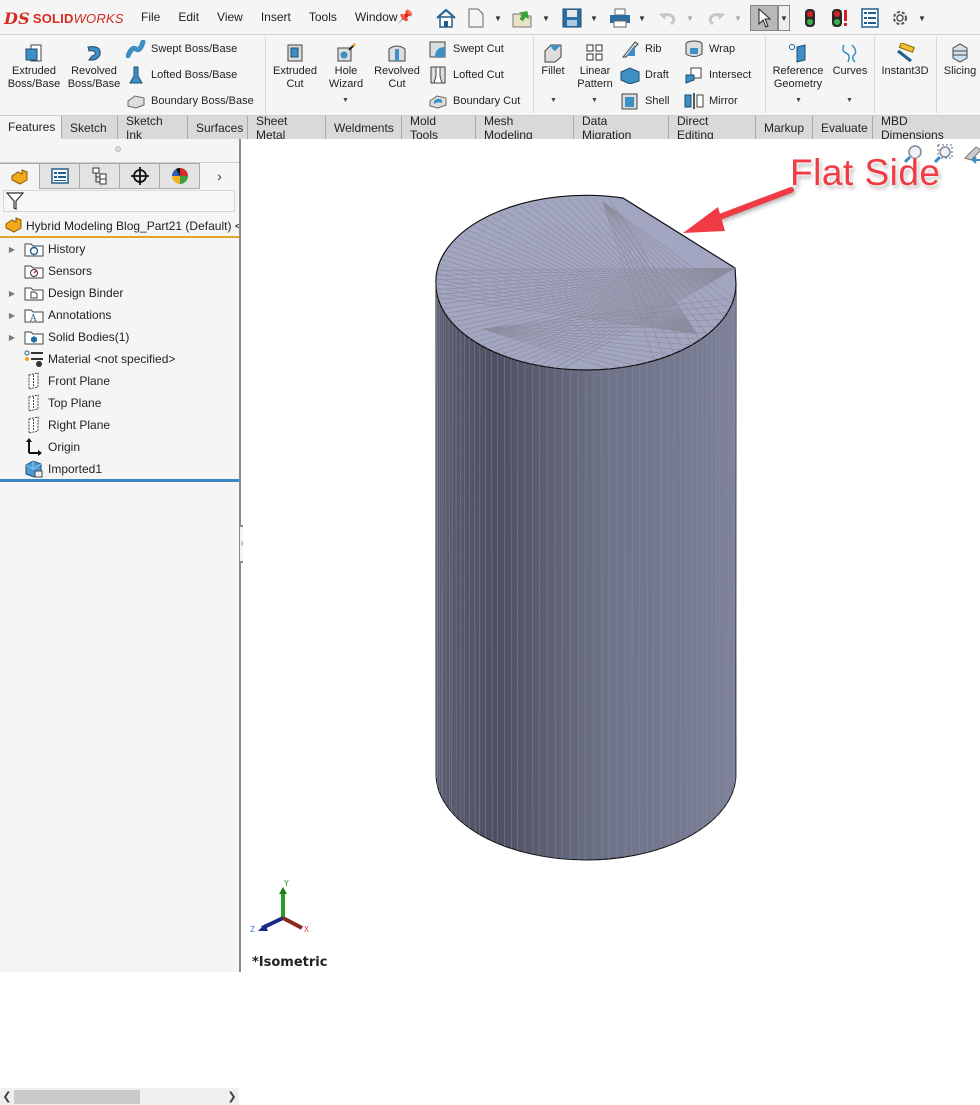 Image resolution: width=980 pixels, height=1105 pixels. I want to click on linear-pattern-dropdown-arrow: ▼, so click(594, 100).